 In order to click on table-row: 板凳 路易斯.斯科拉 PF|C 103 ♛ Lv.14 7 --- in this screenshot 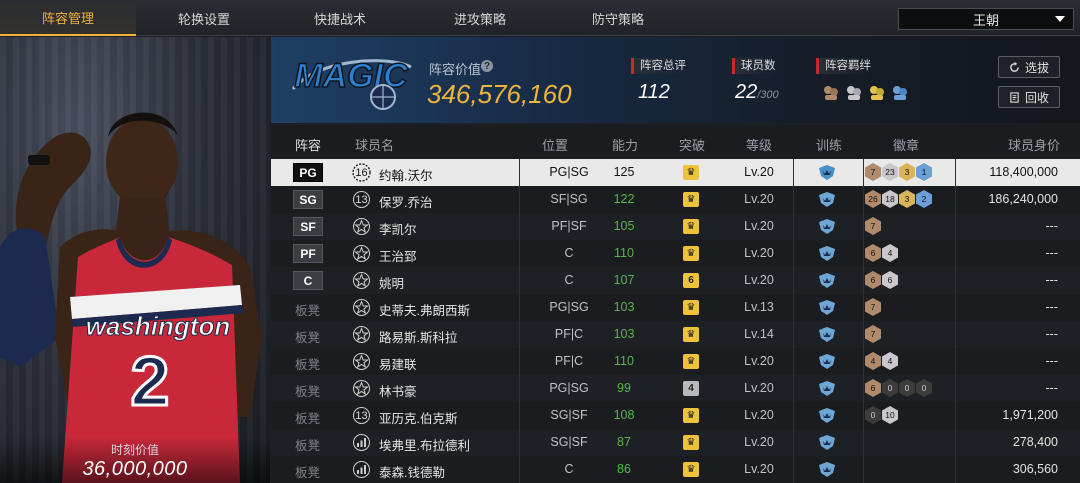, I will do `click(675, 334)`.